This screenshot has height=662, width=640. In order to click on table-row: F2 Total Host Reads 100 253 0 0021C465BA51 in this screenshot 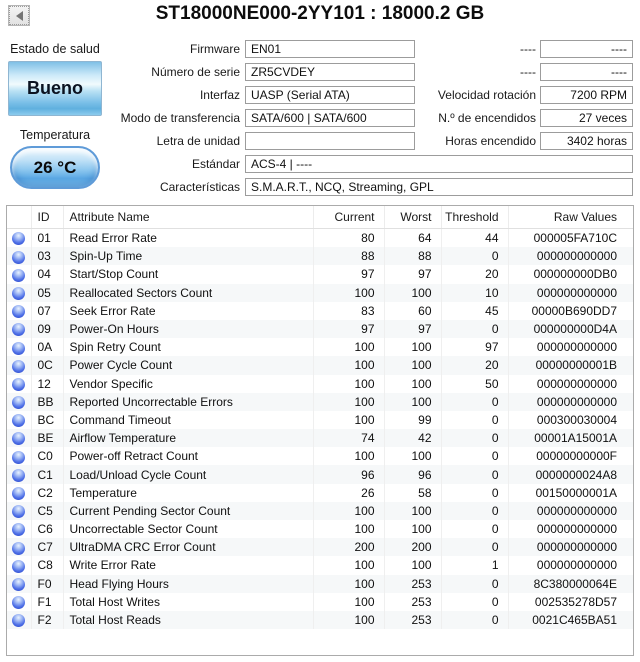, I will do `click(320, 620)`.